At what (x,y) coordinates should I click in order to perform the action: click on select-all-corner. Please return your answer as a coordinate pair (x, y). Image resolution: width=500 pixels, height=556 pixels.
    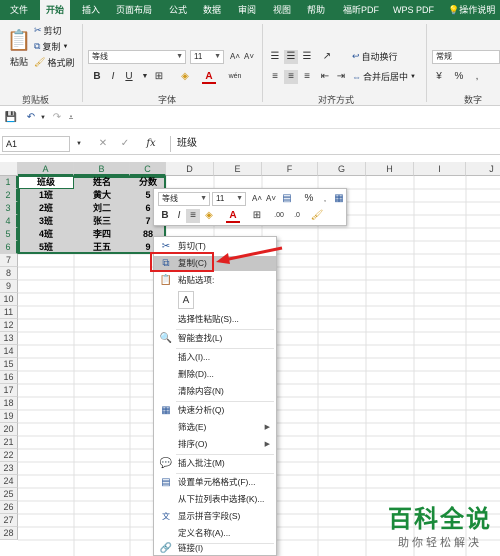
    Looking at the image, I should click on (9, 169).